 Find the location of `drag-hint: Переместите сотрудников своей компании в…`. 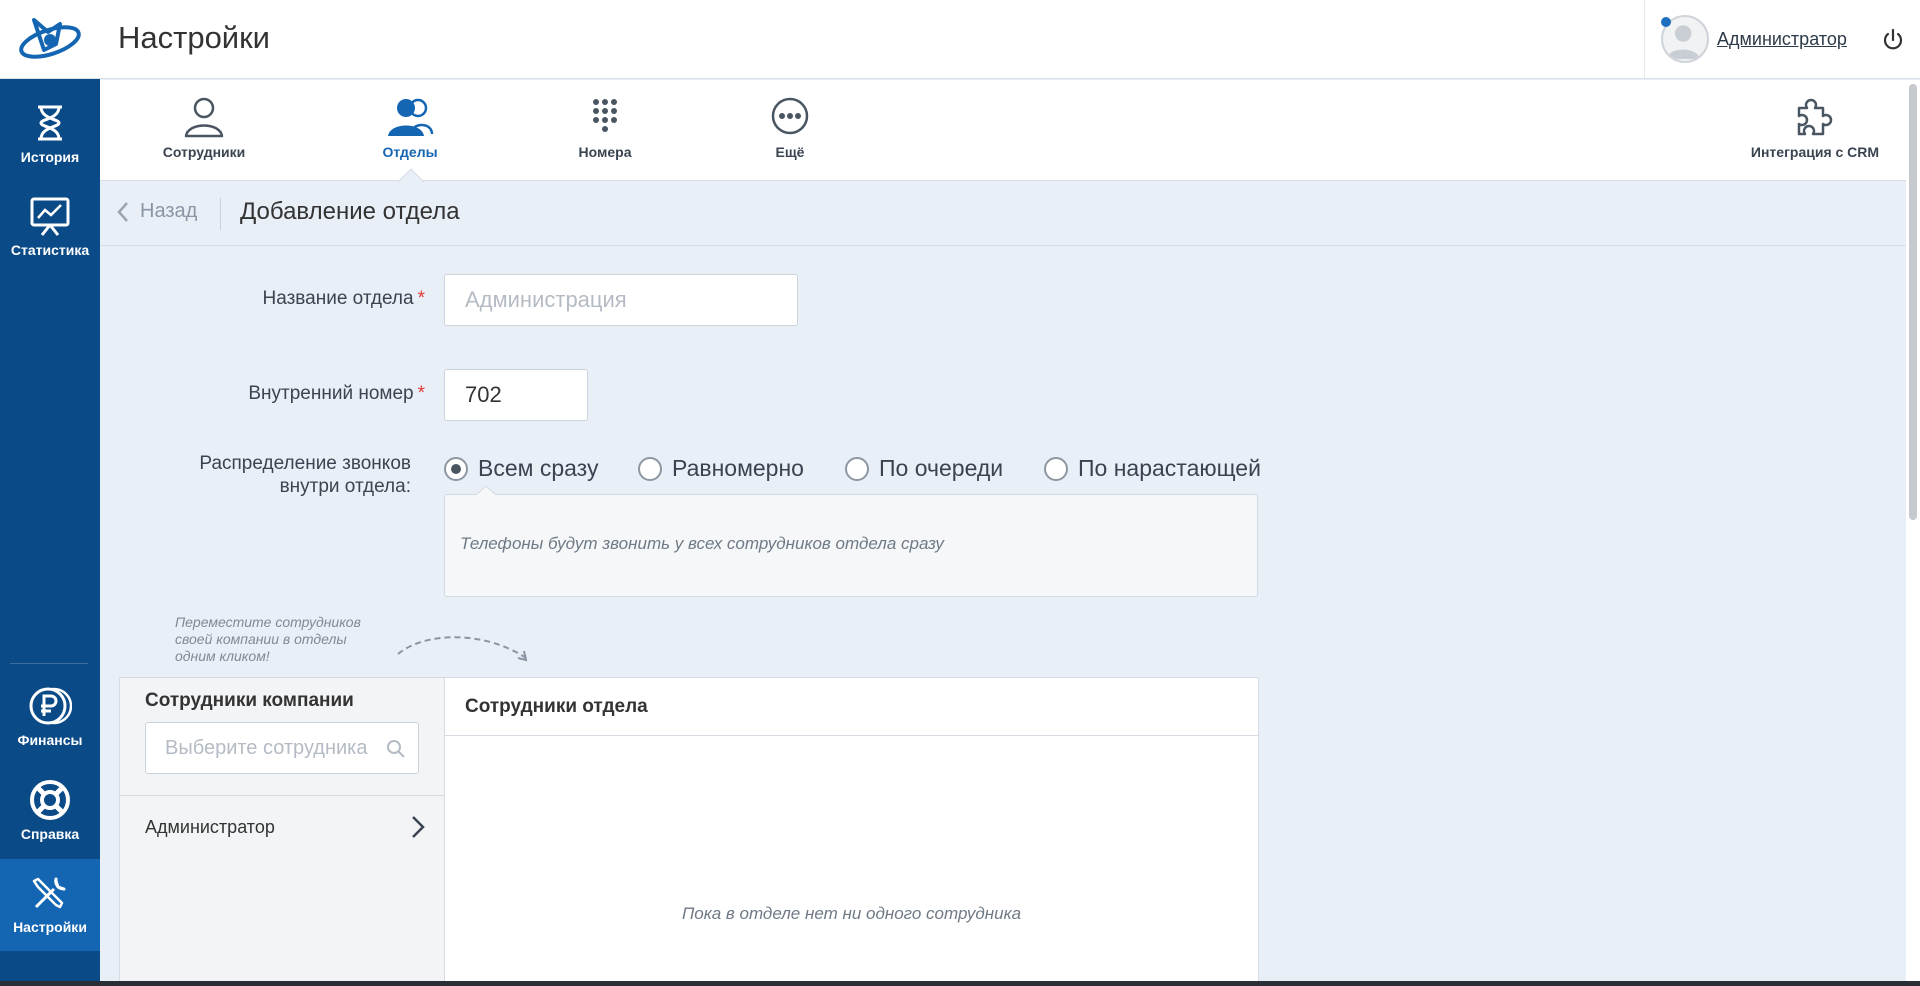

drag-hint: Переместите сотрудников своей компании в… is located at coordinates (285, 639).